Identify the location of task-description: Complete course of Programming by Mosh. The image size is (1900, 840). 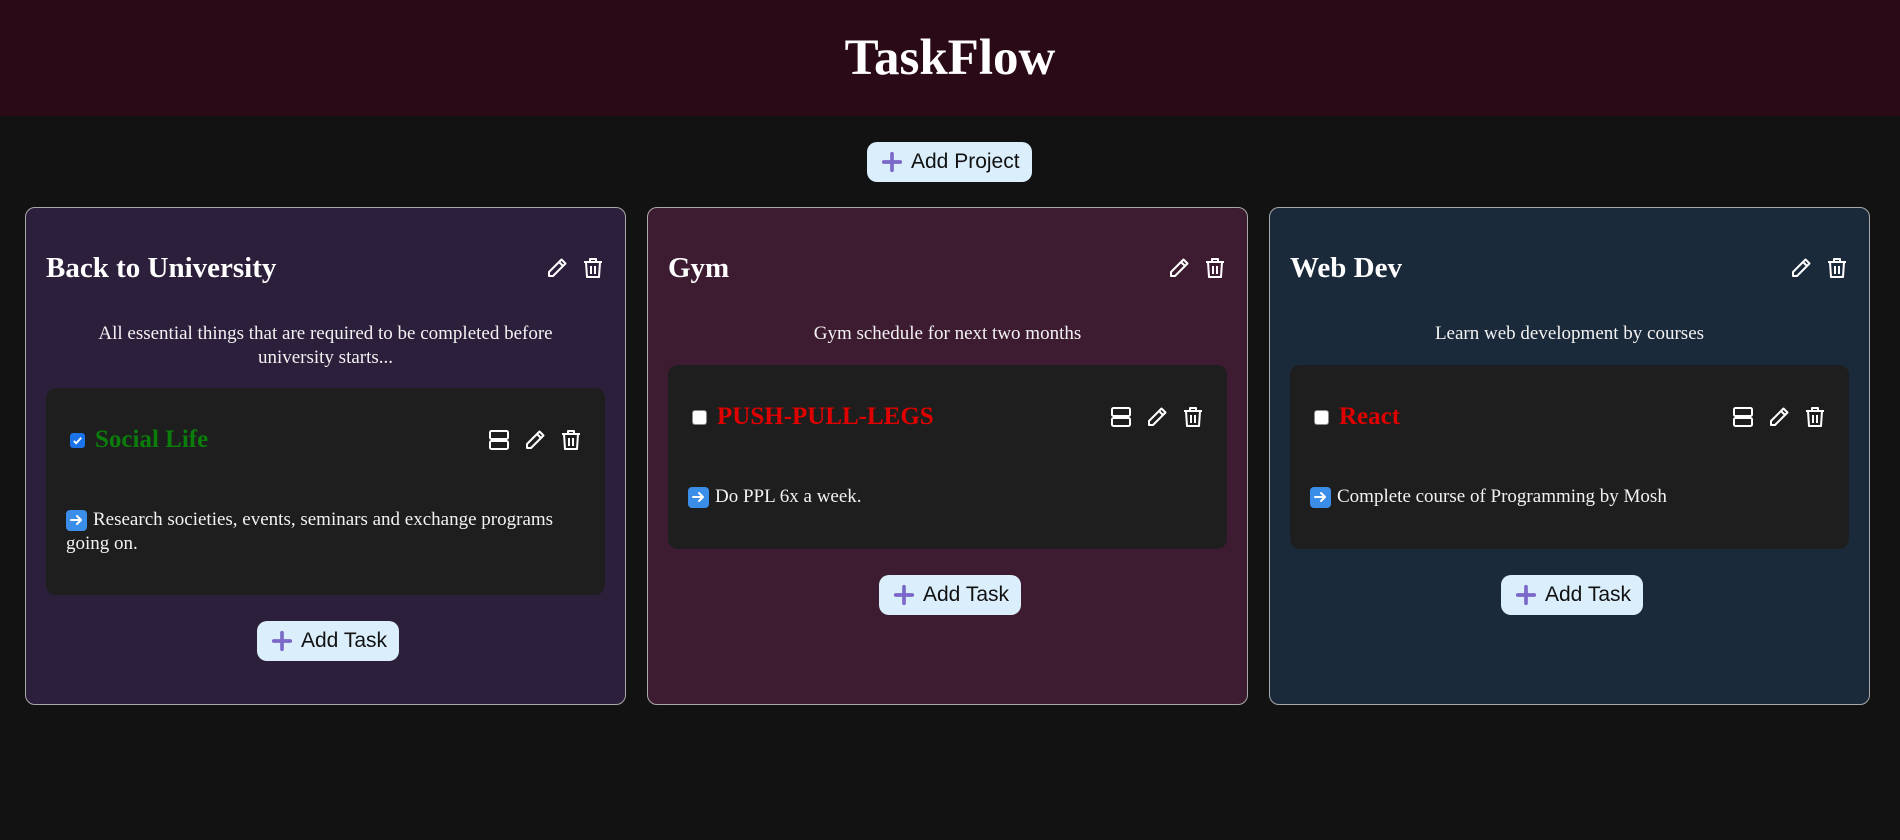
(1569, 497).